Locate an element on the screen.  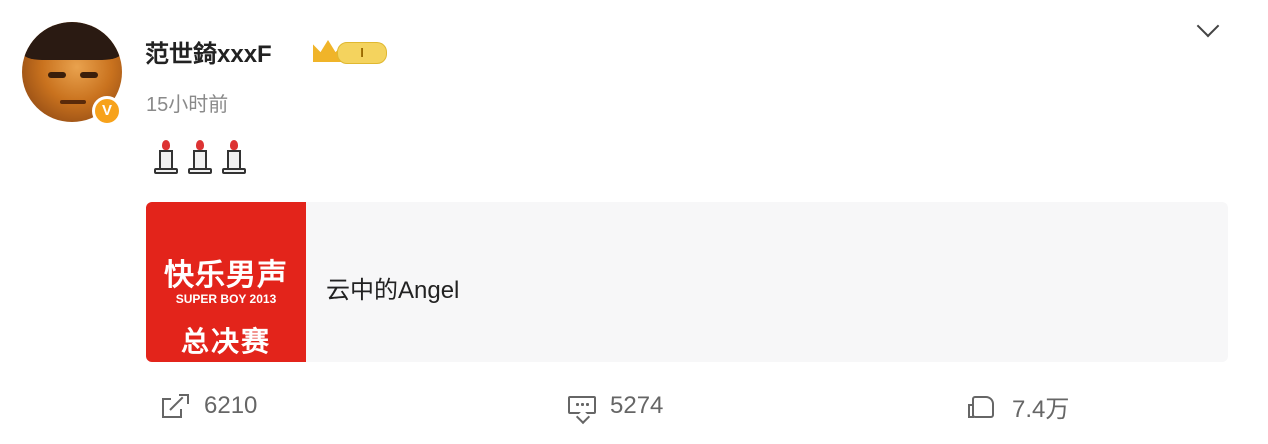
level-badge: I is located at coordinates (350, 51).